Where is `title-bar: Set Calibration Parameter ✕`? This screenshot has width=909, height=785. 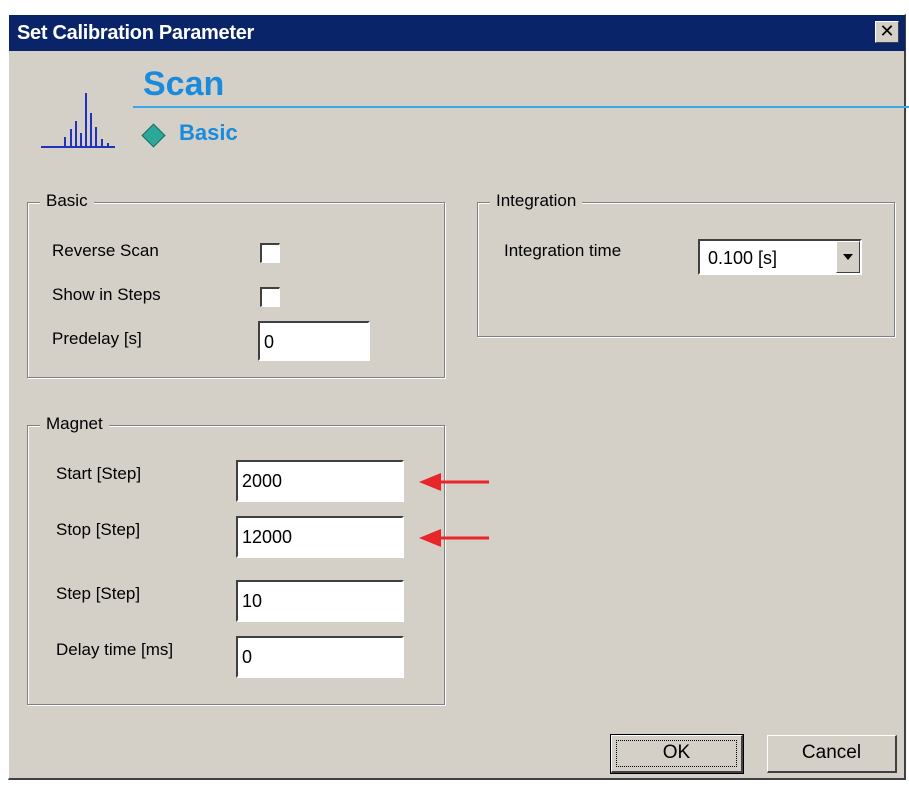
title-bar: Set Calibration Parameter ✕ is located at coordinates (457, 33).